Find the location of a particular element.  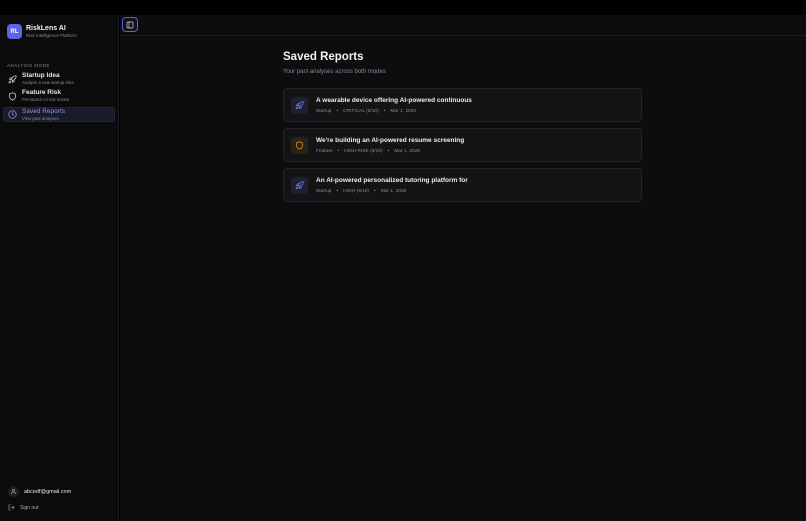

user-email: abcedf@gmail.com is located at coordinates (48, 491).